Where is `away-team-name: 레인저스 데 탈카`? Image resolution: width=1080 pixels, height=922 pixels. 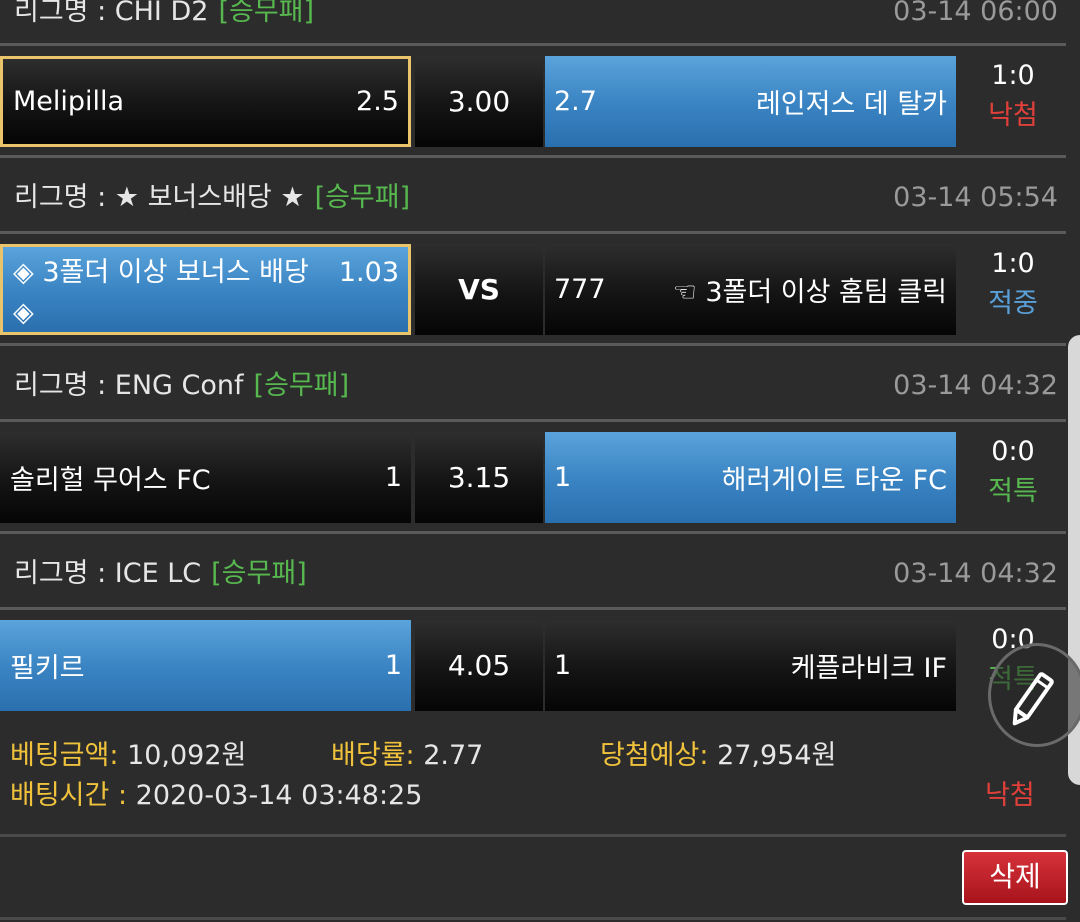 away-team-name: 레인저스 데 탈카 is located at coordinates (851, 104).